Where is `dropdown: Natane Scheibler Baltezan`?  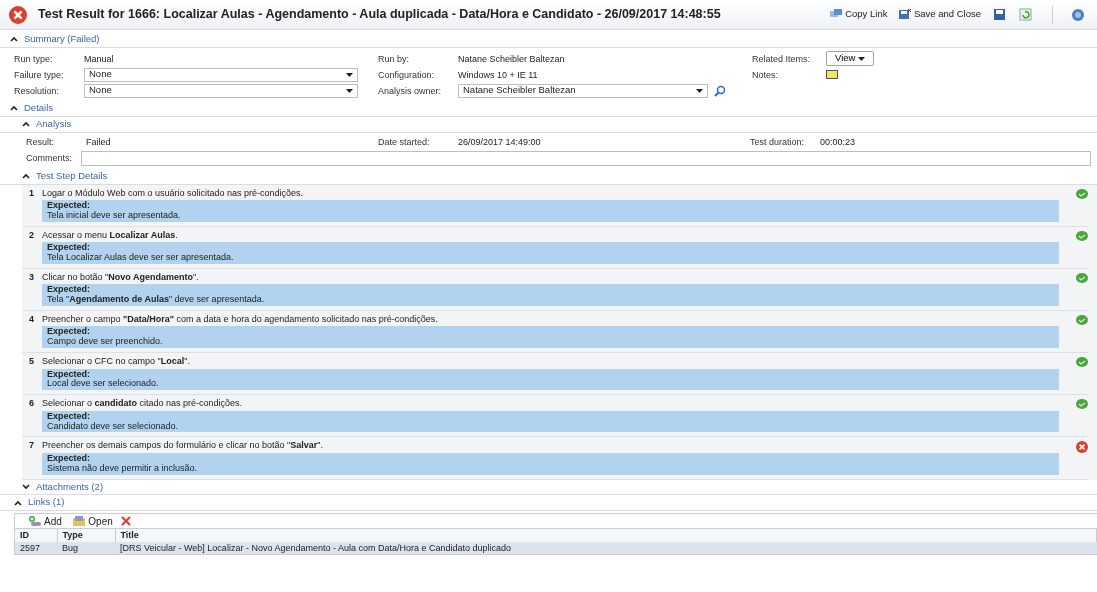 dropdown: Natane Scheibler Baltezan is located at coordinates (583, 90).